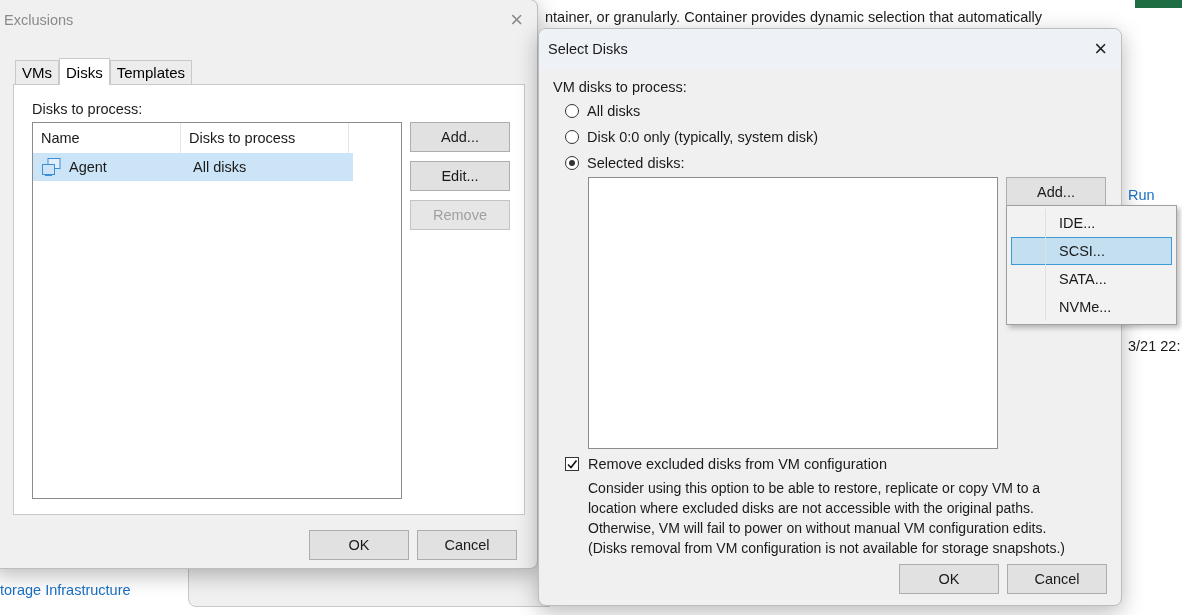 The height and width of the screenshot is (615, 1182). I want to click on tab: Templates, so click(151, 72).